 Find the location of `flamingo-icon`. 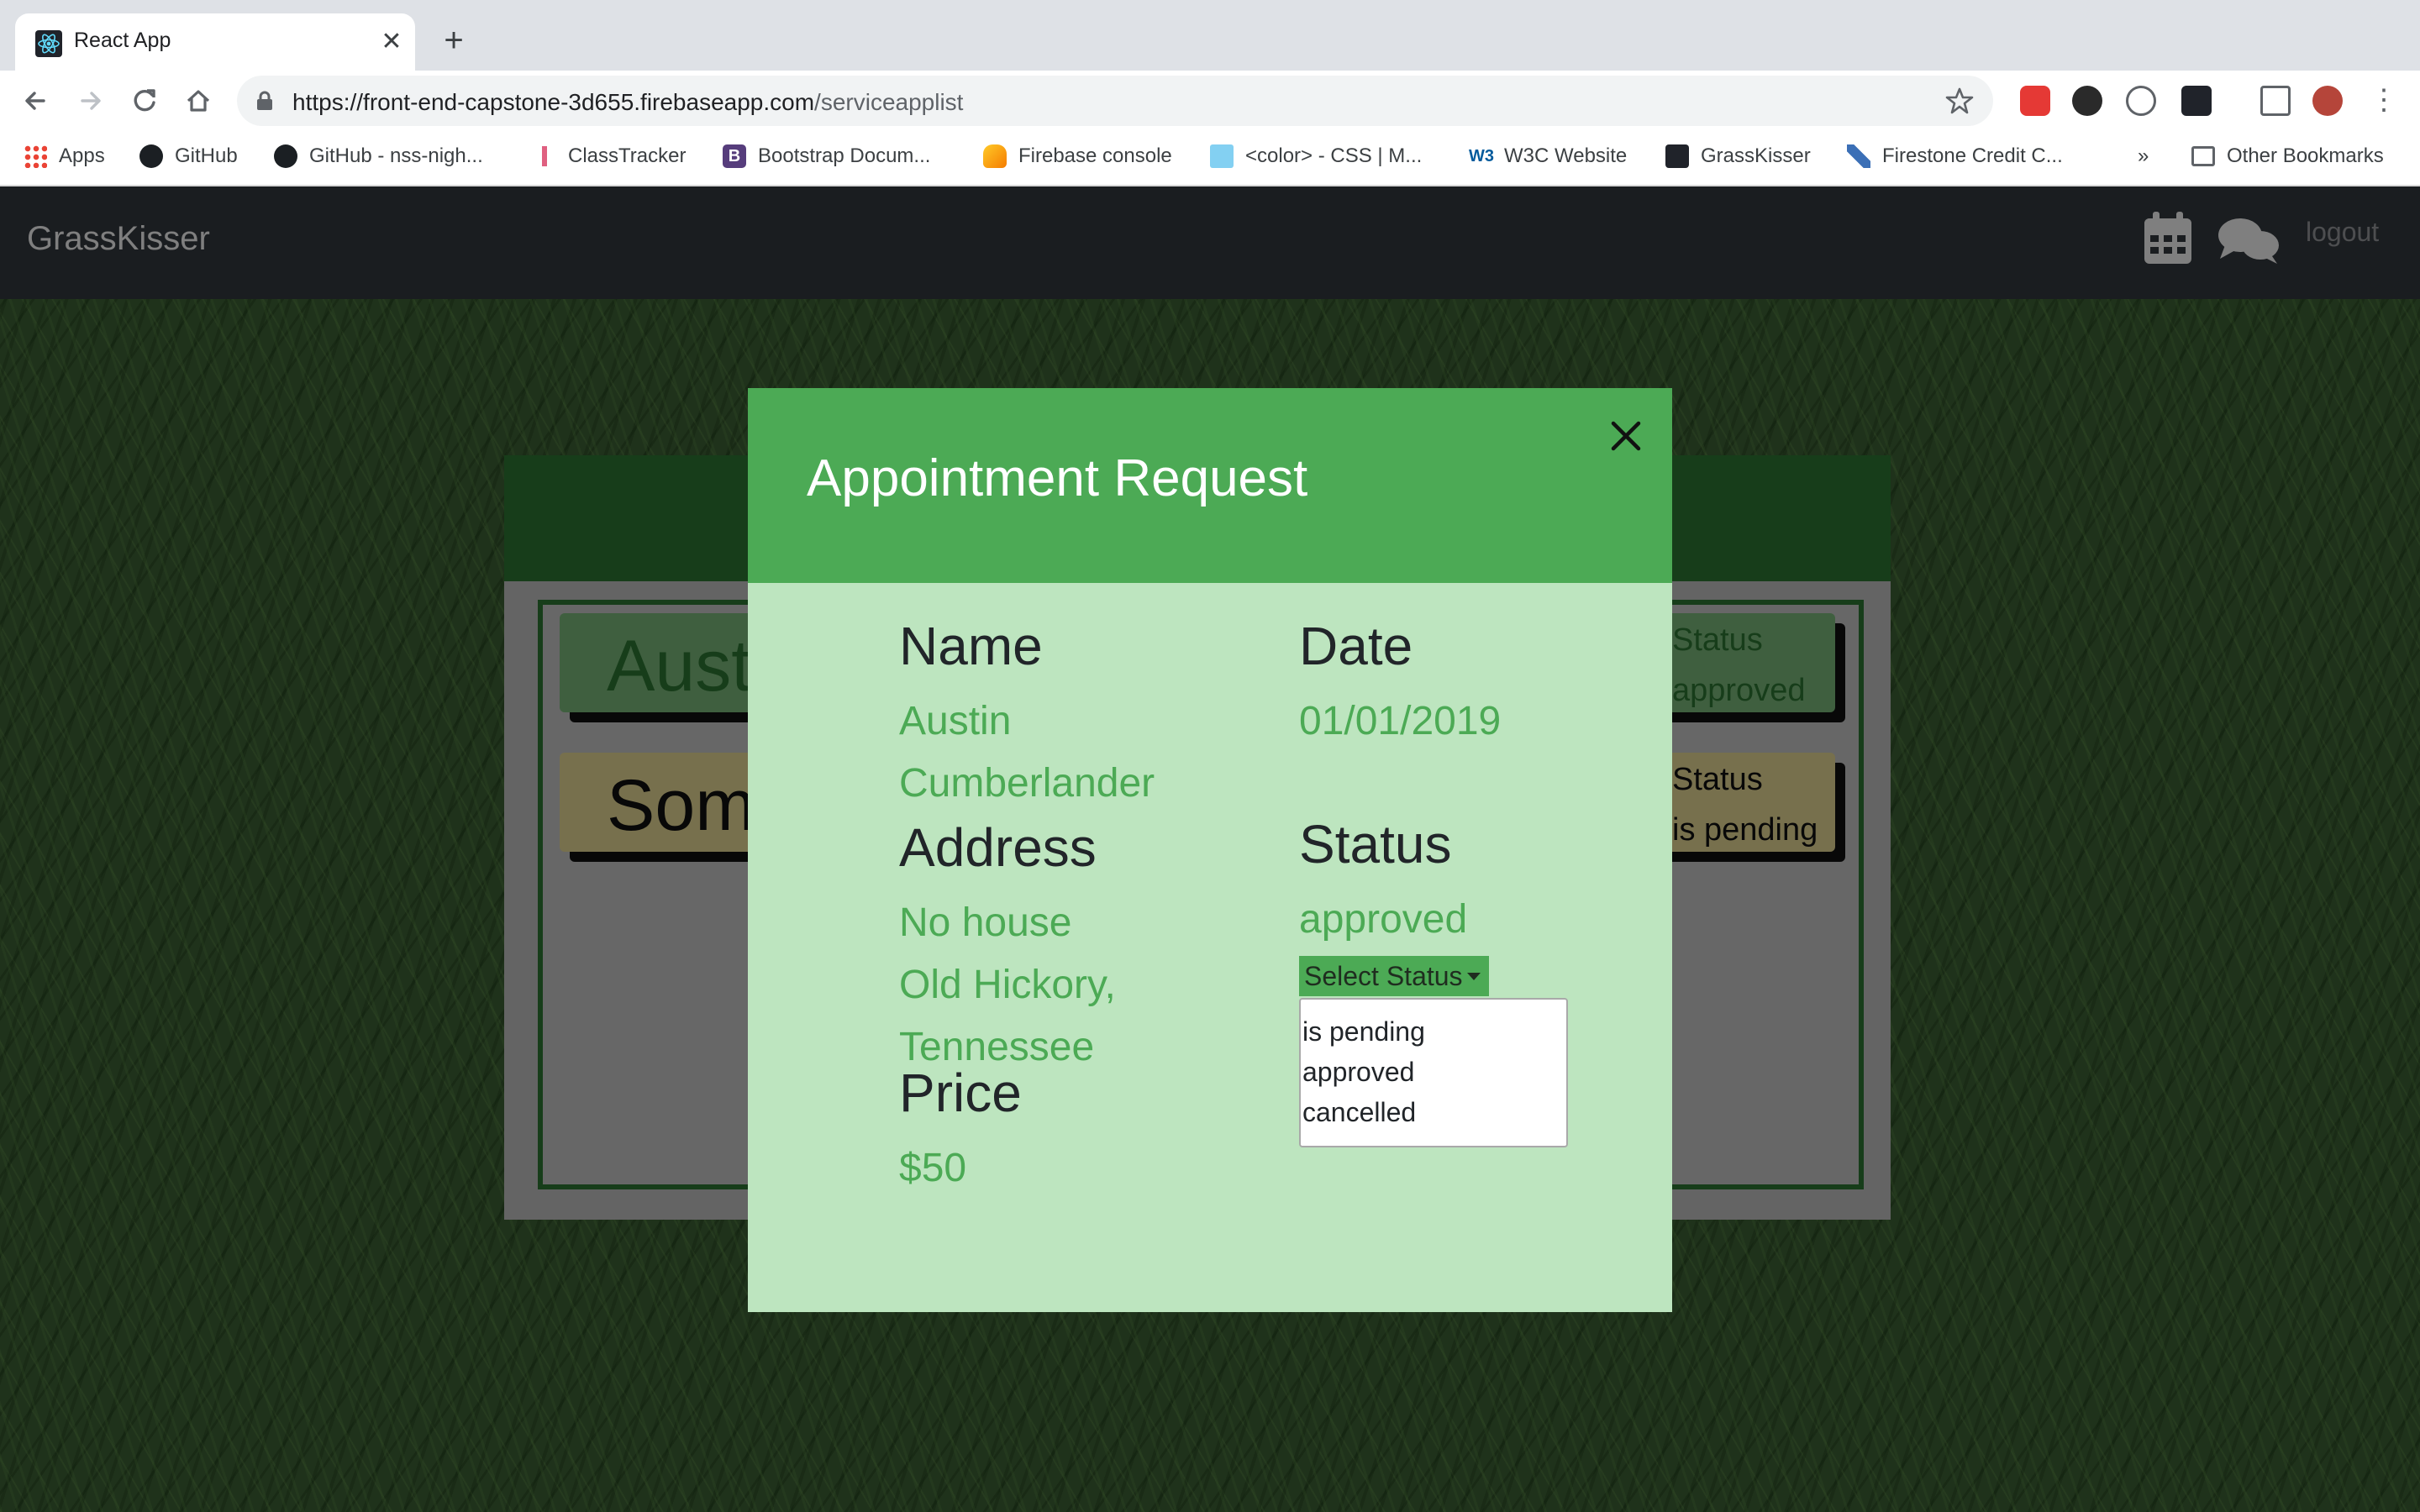

flamingo-icon is located at coordinates (544, 156).